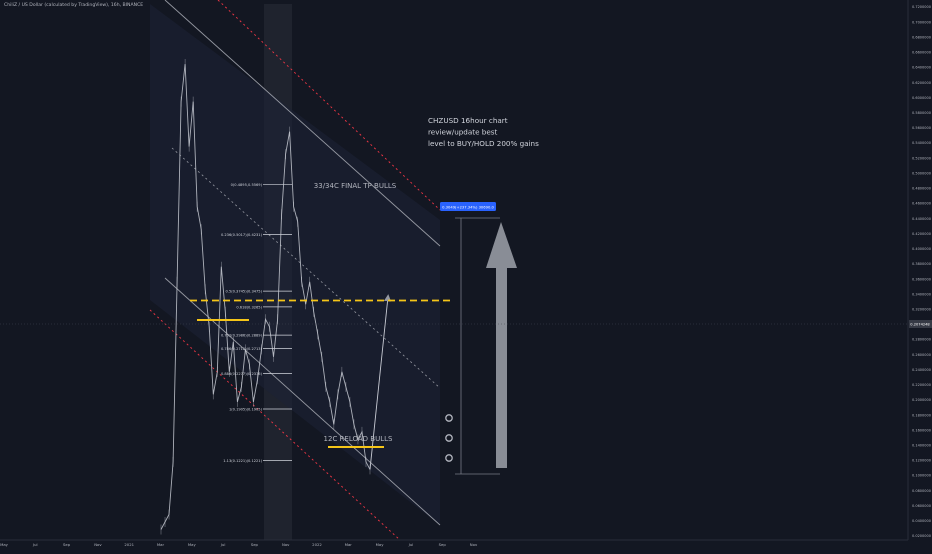  What do you see at coordinates (921, 355) in the screenshot?
I see `price-tick-label: 0.2600000` at bounding box center [921, 355].